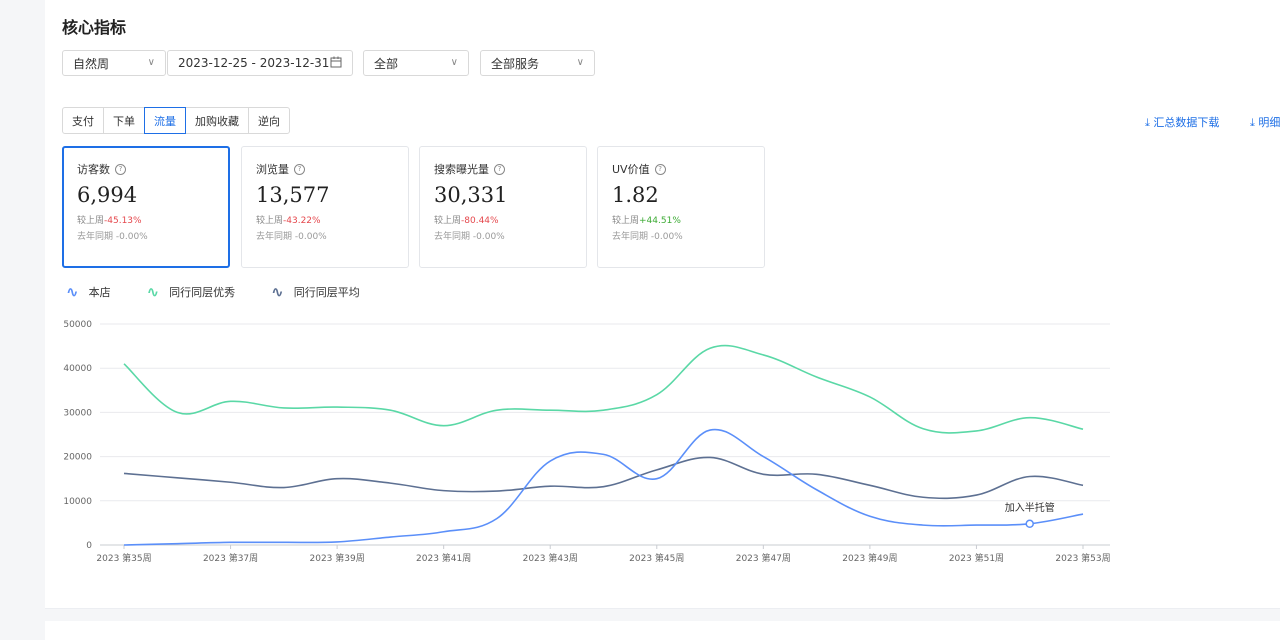 This screenshot has width=1280, height=640. Describe the element at coordinates (443, 558) in the screenshot. I see `x-tick-label: 2023 第41周` at that location.